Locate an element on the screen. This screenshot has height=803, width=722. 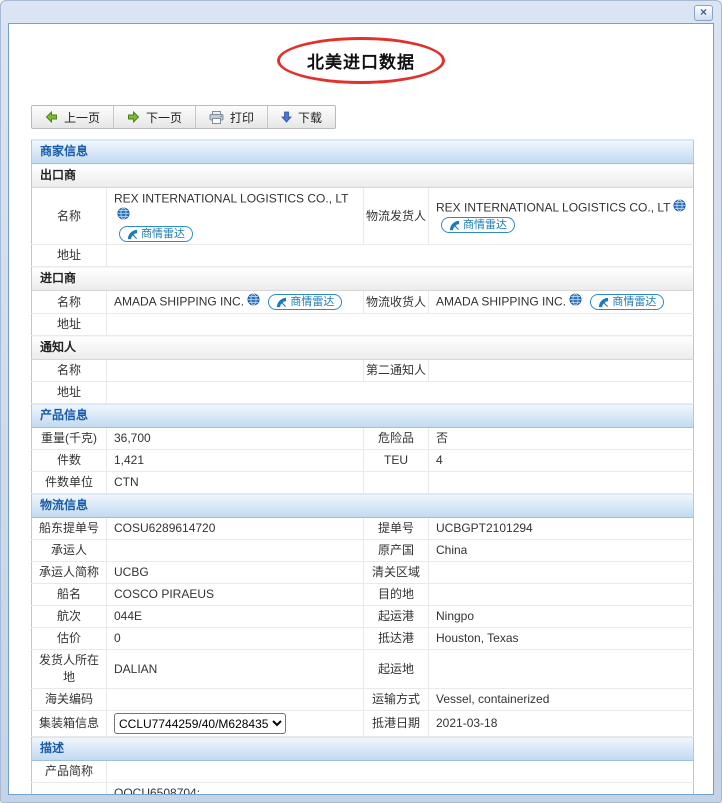
bl-value: UCBGPT2101294 is located at coordinates (561, 529).